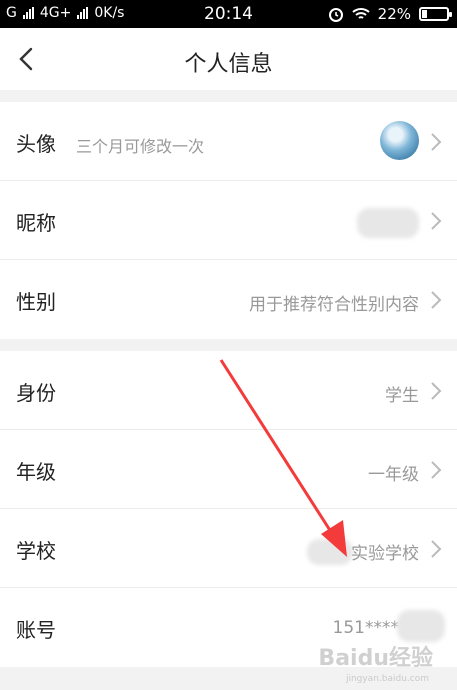 This screenshot has width=457, height=690. What do you see at coordinates (228, 390) in the screenshot?
I see `row-identity: 身份 学生` at bounding box center [228, 390].